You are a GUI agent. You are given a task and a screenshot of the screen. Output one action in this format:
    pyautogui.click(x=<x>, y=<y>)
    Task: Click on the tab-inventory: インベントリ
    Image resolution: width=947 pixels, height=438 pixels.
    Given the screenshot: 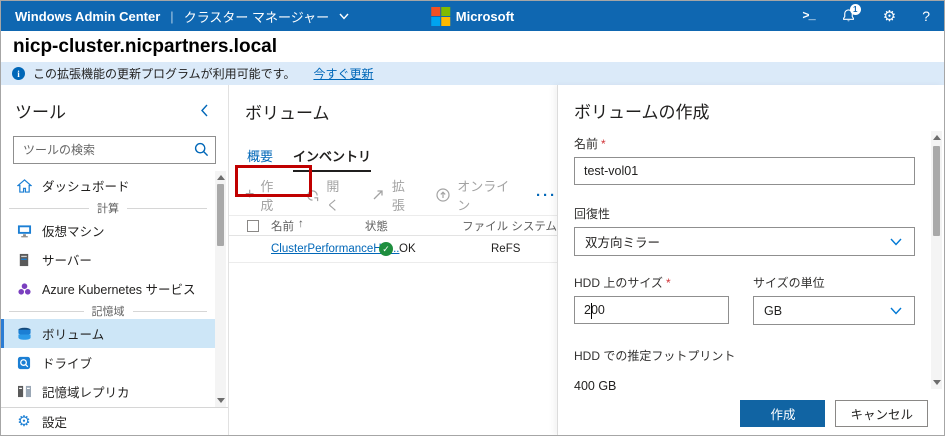 What is the action you would take?
    pyautogui.click(x=332, y=159)
    